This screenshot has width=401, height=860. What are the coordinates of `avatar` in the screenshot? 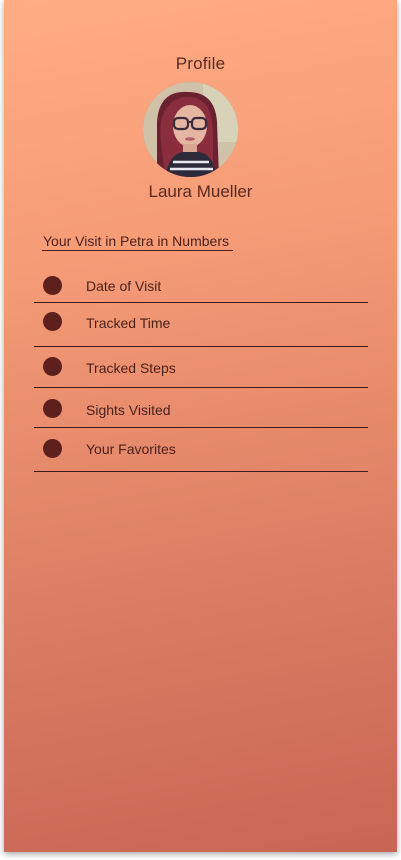 It's located at (190, 129).